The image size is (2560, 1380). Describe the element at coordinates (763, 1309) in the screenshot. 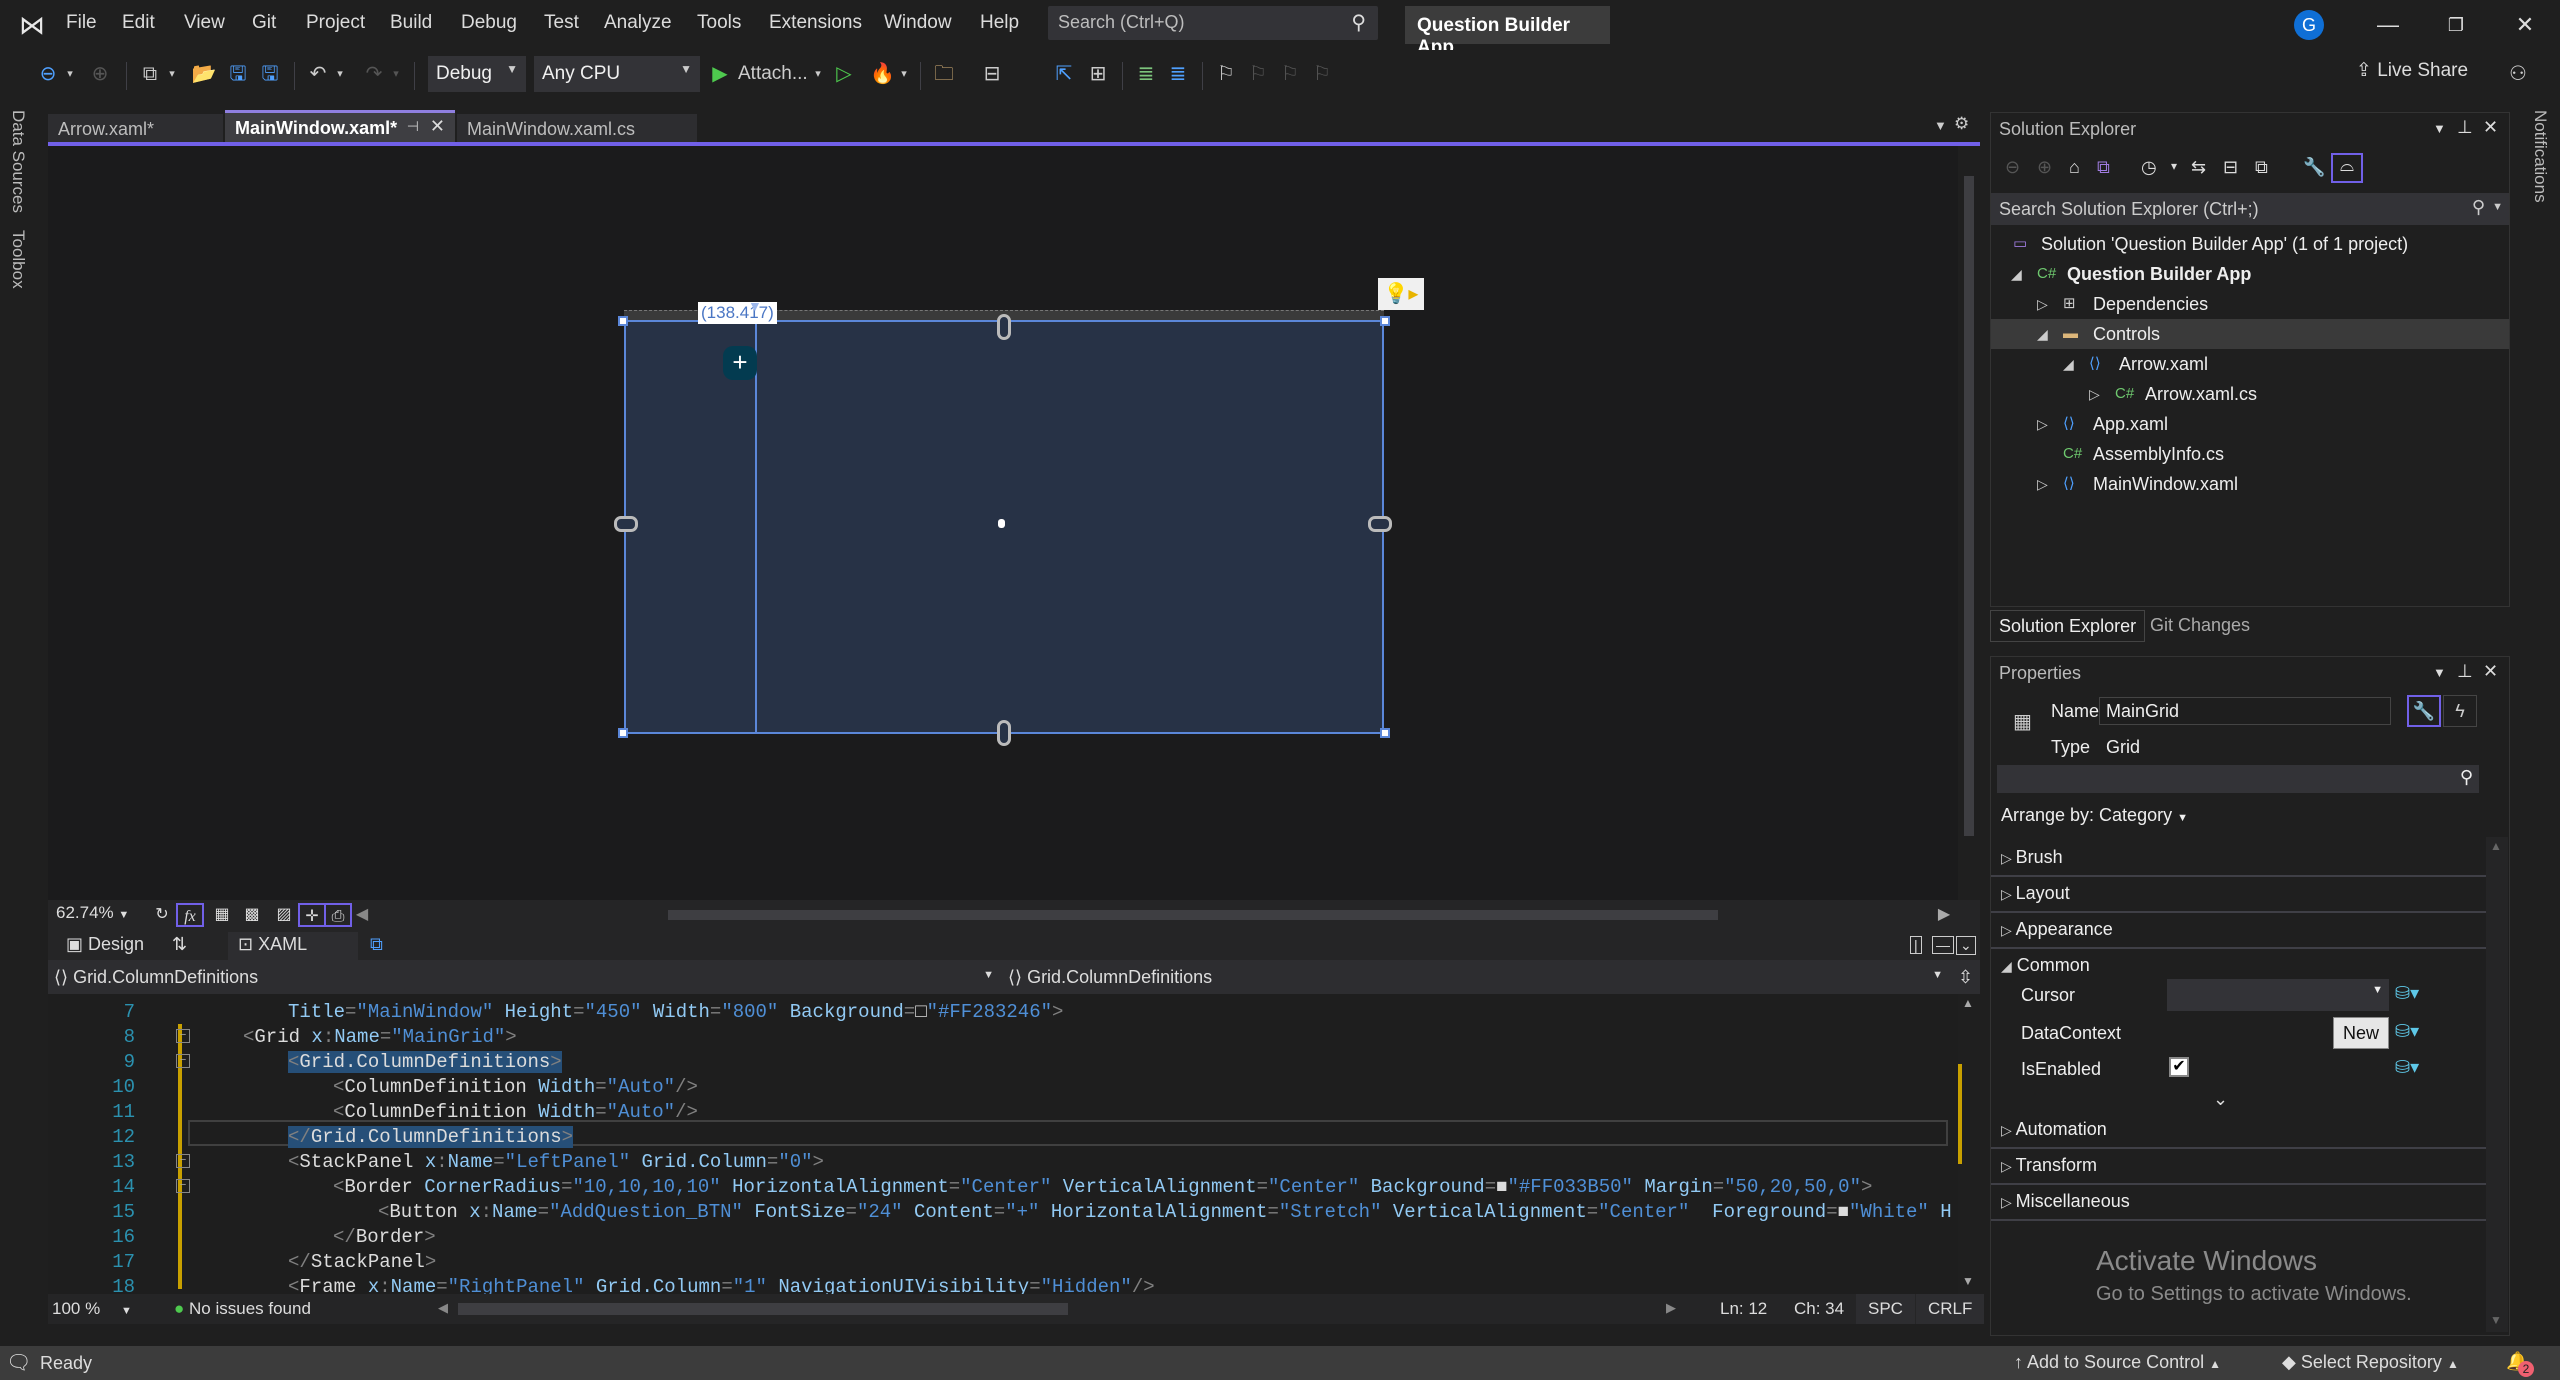

I see `editor-horizontal-scrollbar` at that location.